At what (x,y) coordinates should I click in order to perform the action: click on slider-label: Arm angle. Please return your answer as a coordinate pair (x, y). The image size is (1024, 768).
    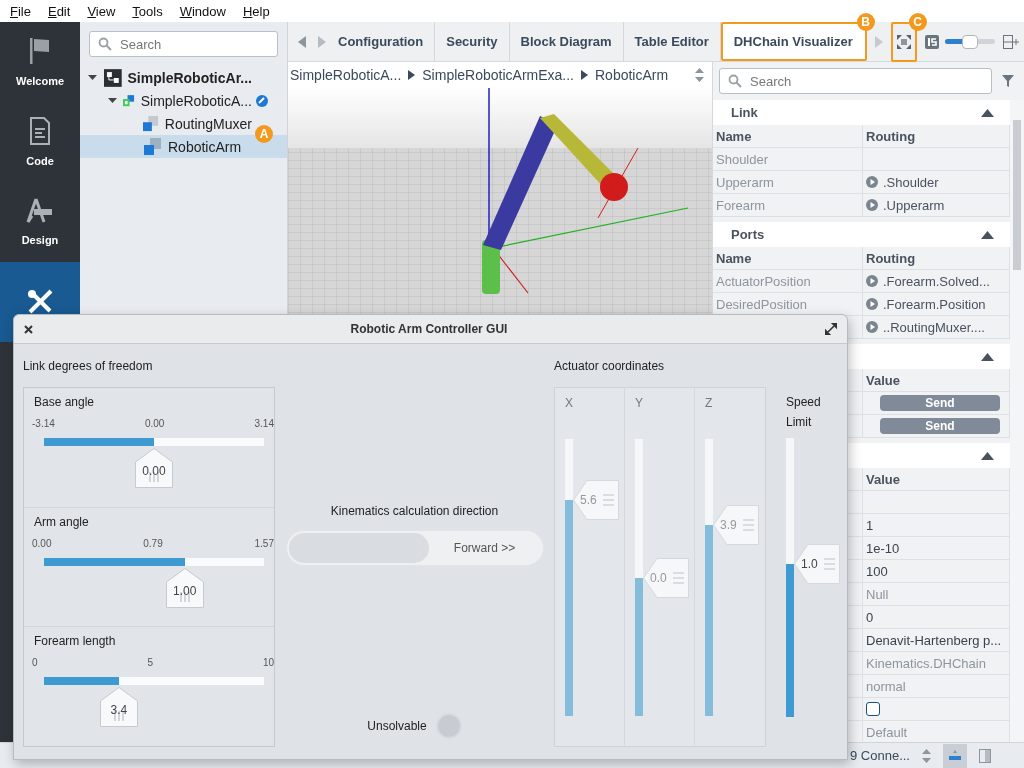
    Looking at the image, I should click on (62, 521).